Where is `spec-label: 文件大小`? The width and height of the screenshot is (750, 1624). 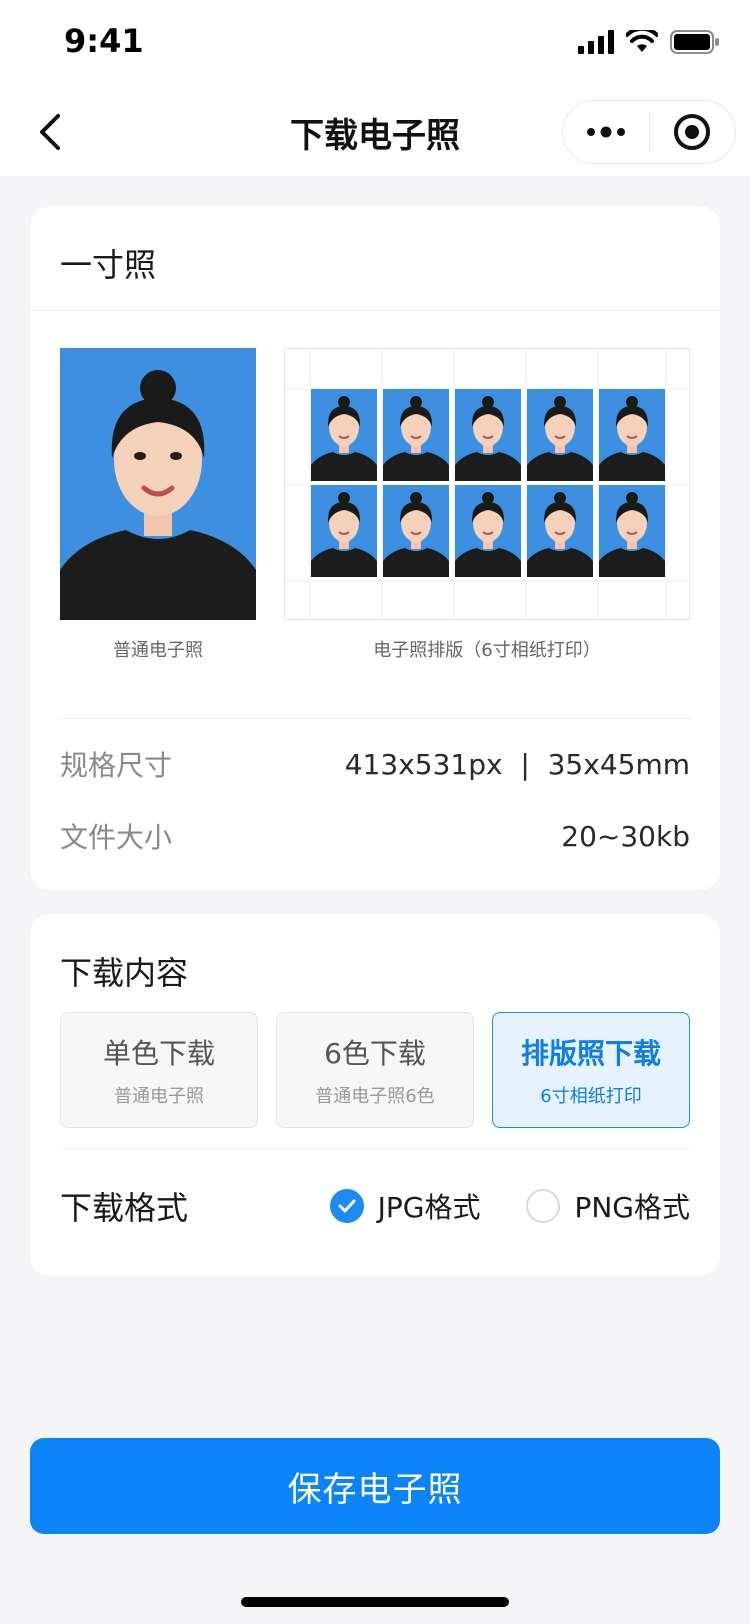
spec-label: 文件大小 is located at coordinates (116, 837).